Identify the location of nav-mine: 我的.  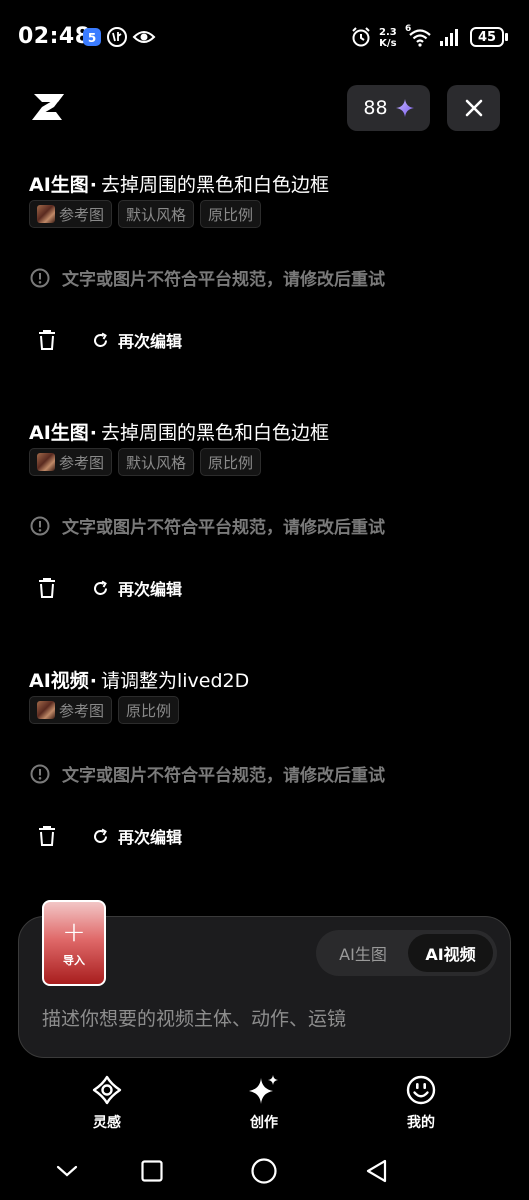
(421, 1103).